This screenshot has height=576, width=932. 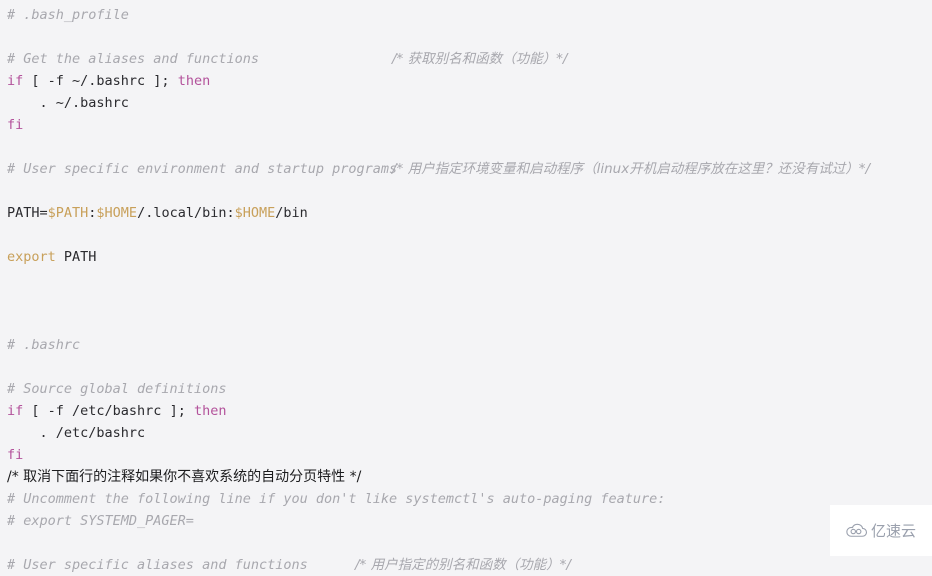 What do you see at coordinates (76, 257) in the screenshot?
I see `code-token: PATH` at bounding box center [76, 257].